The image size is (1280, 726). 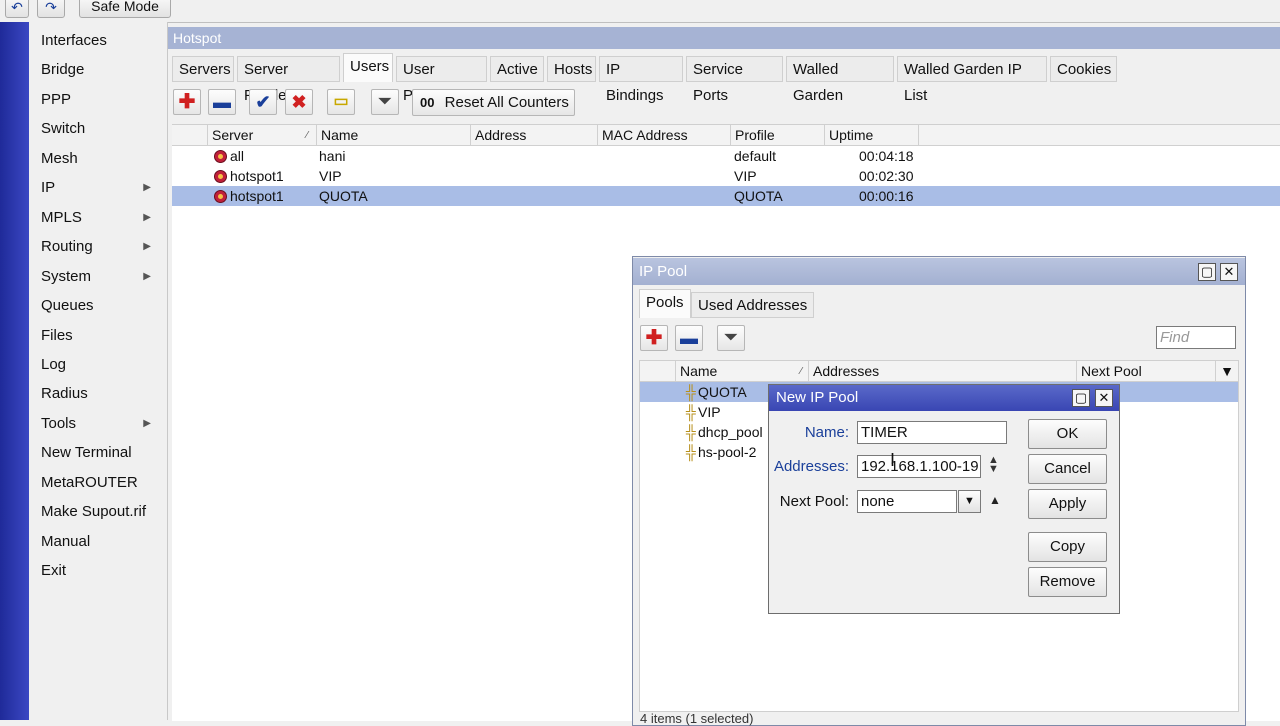 What do you see at coordinates (726, 156) in the screenshot?
I see `table-row: all hani default 00:04:18` at bounding box center [726, 156].